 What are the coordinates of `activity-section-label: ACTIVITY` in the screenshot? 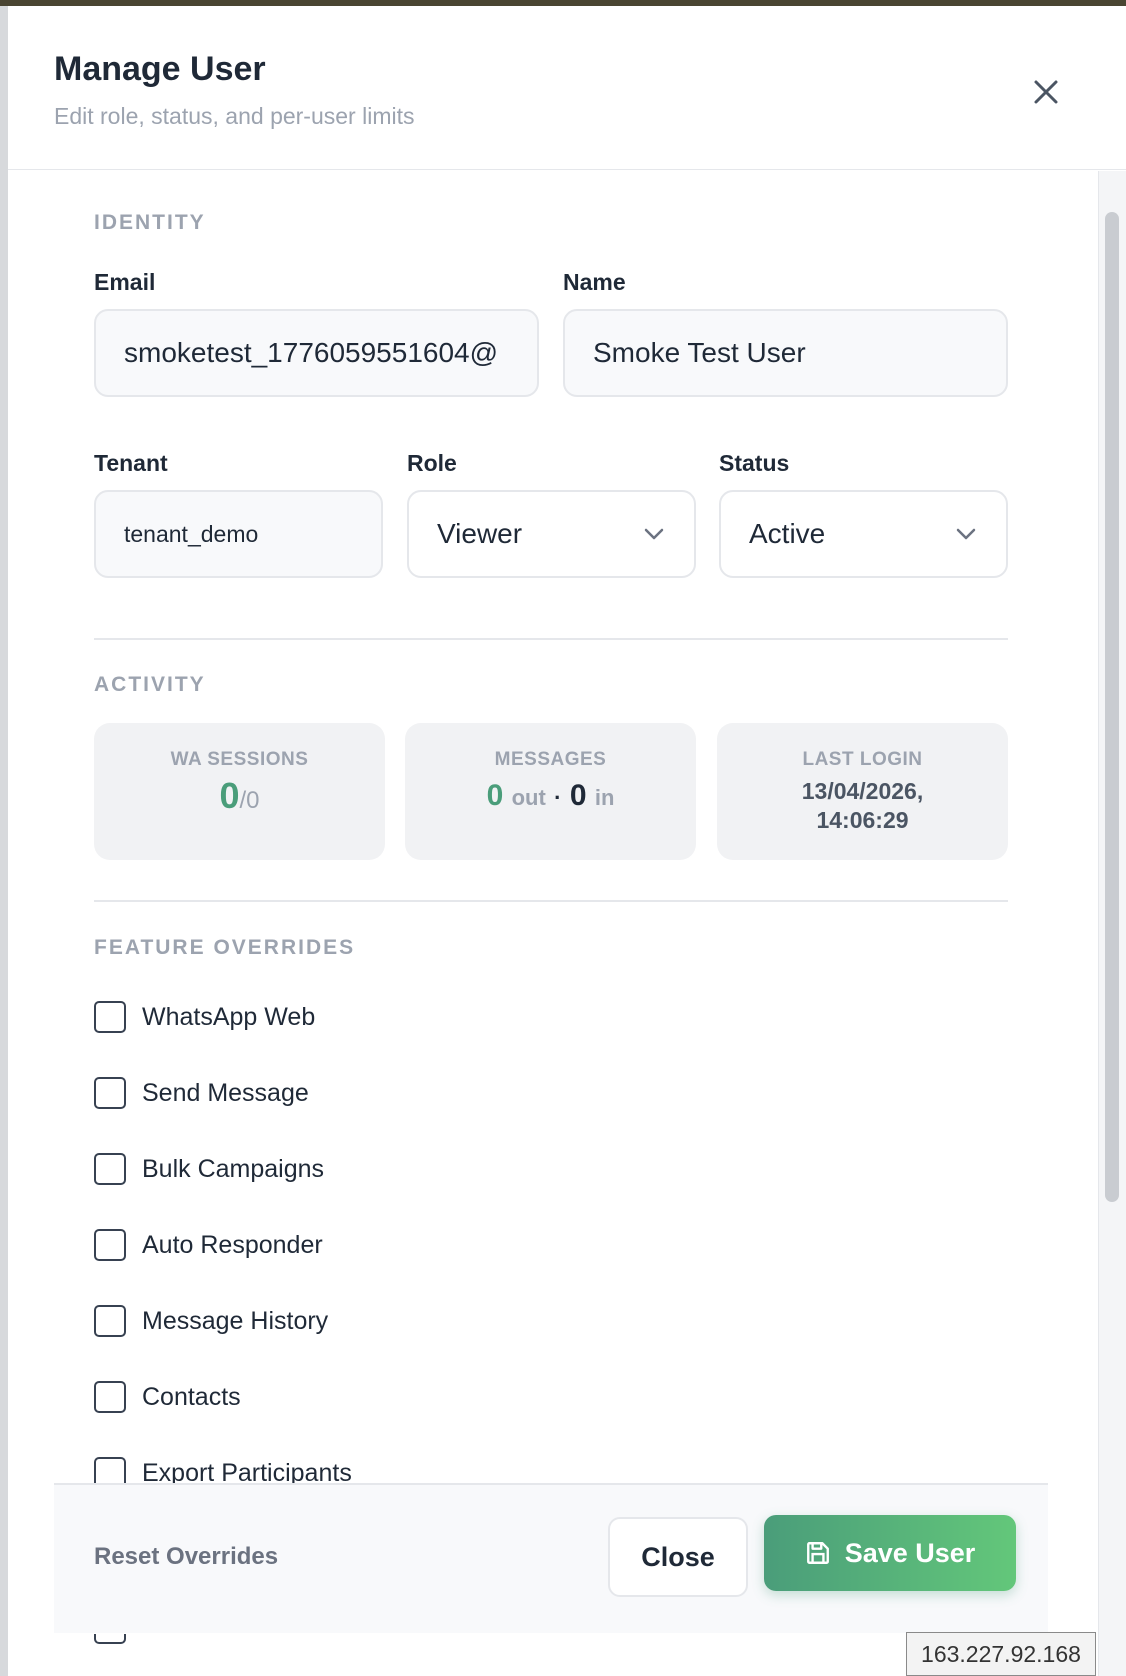 It's located at (150, 684).